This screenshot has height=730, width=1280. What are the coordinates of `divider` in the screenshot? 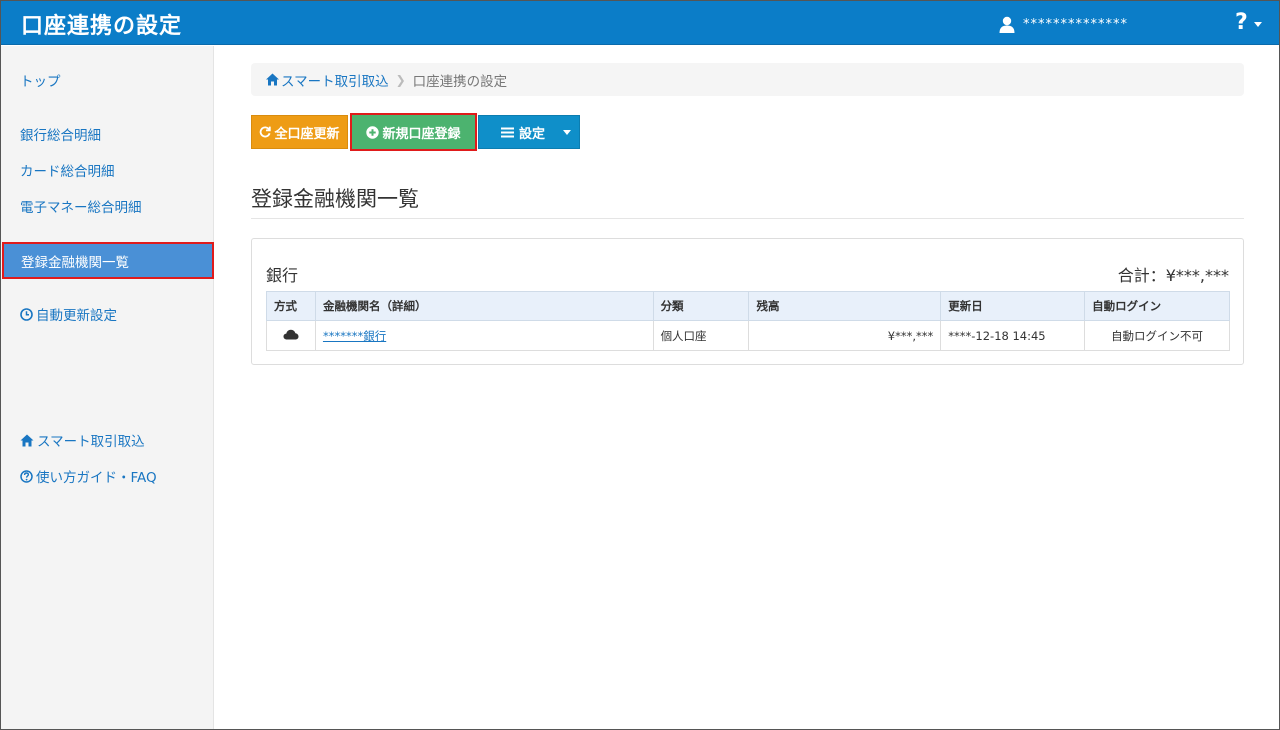 It's located at (747, 218).